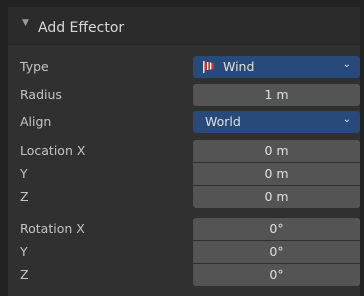 The height and width of the screenshot is (296, 364). What do you see at coordinates (184, 151) in the screenshot?
I see `row-location-x: Location X 0 m` at bounding box center [184, 151].